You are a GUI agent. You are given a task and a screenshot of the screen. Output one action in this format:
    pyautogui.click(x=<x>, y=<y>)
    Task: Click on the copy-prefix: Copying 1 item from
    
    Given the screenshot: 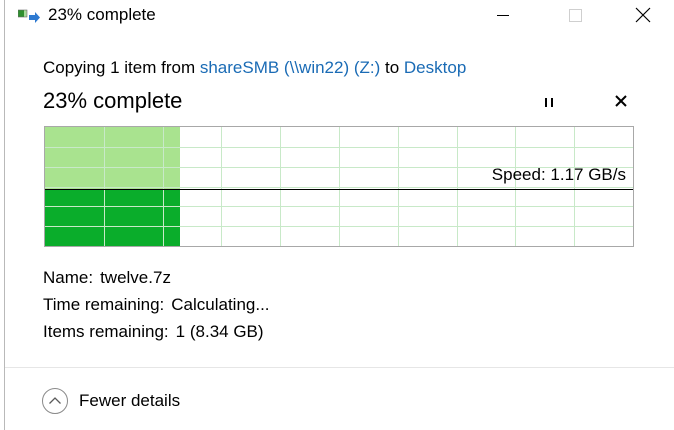 What is the action you would take?
    pyautogui.click(x=121, y=67)
    